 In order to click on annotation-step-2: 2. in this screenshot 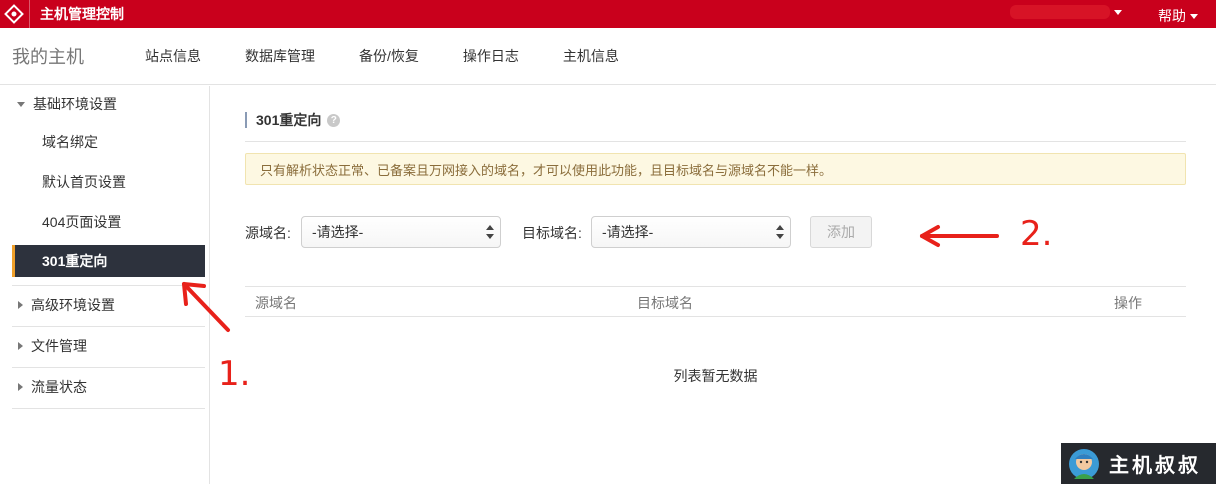, I will do `click(1036, 234)`.